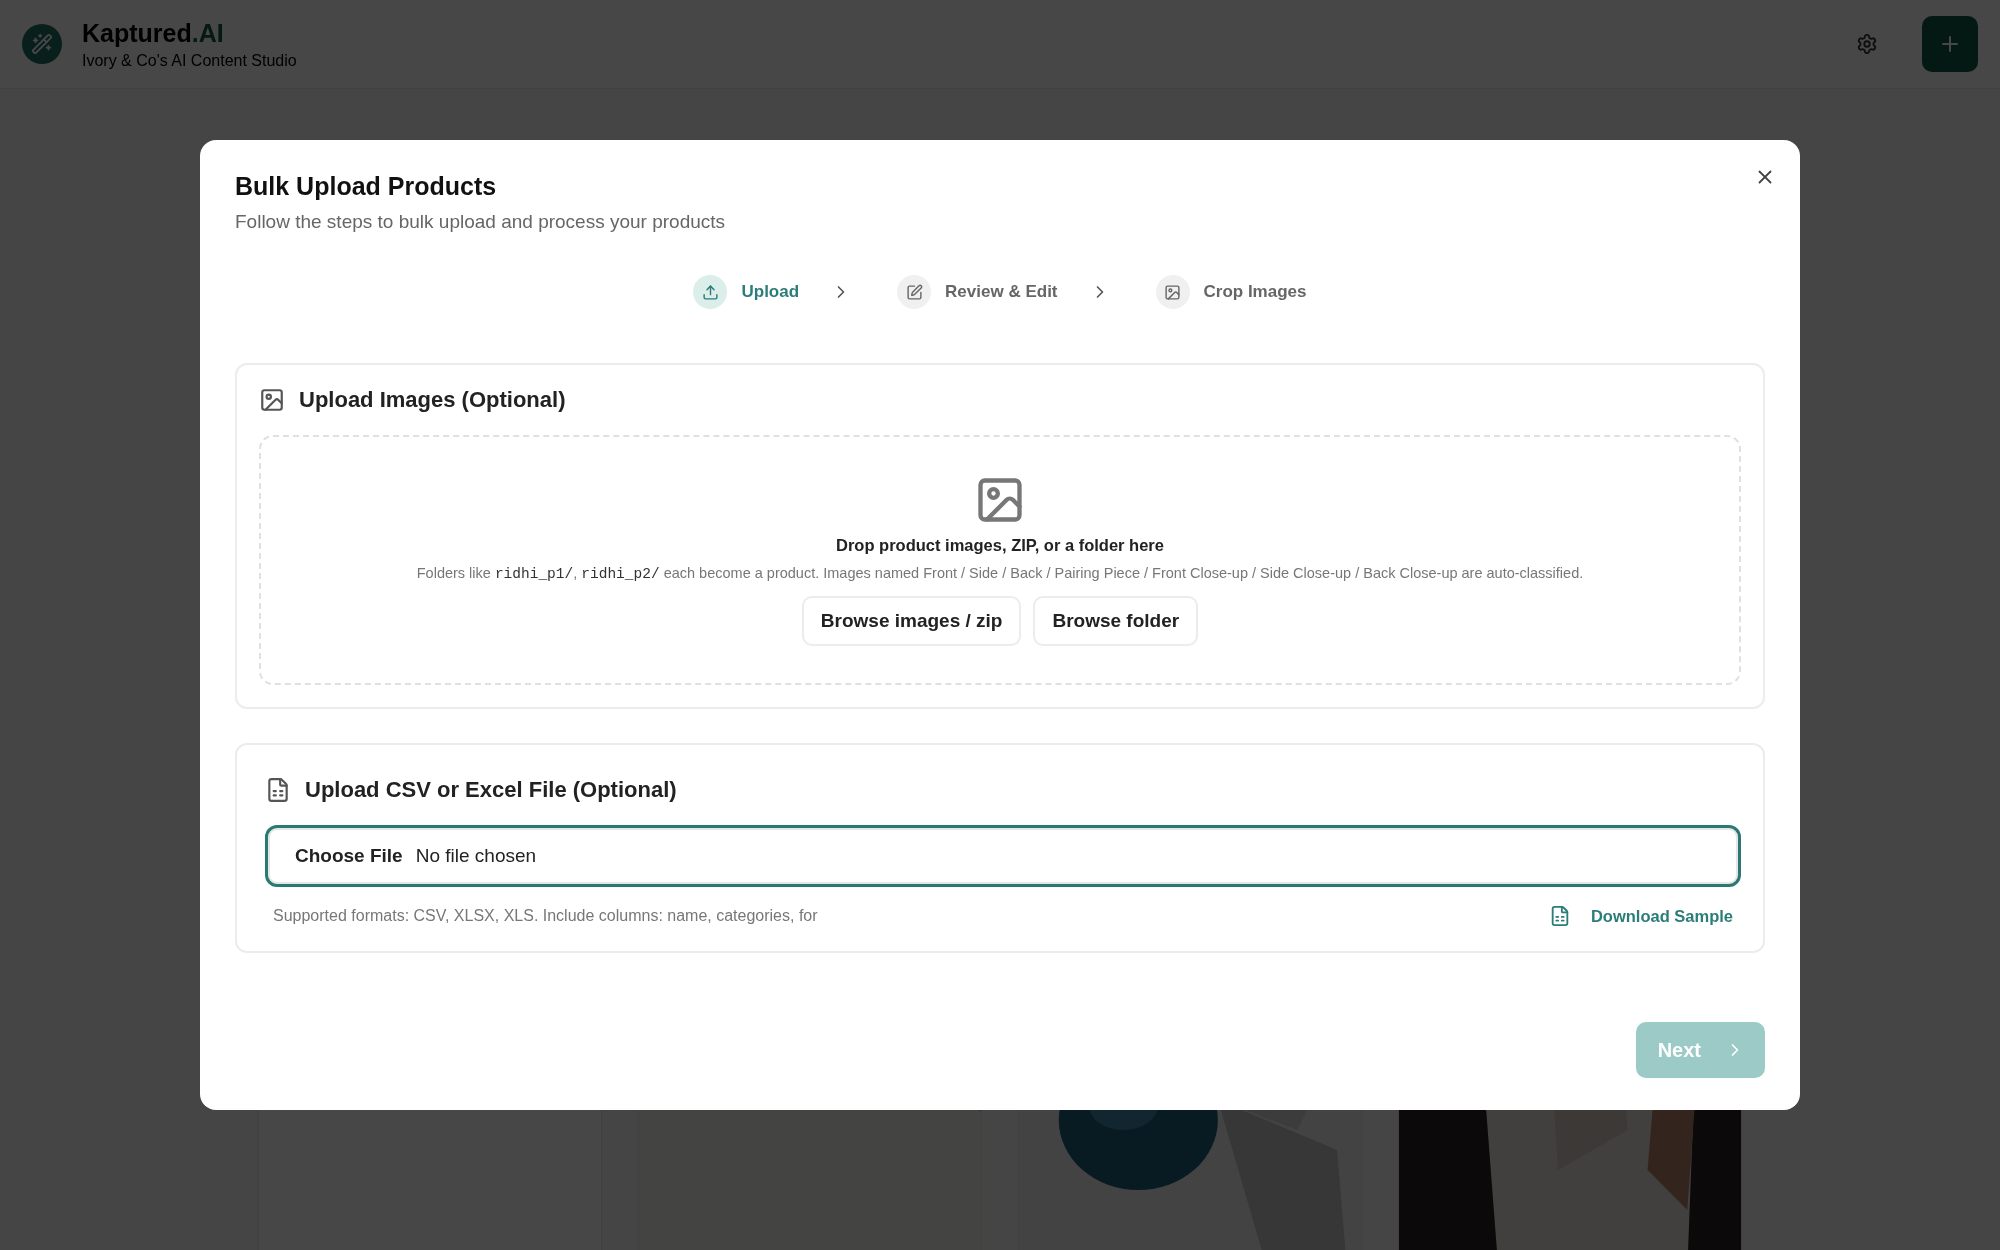 This screenshot has width=2000, height=1250. What do you see at coordinates (190, 60) in the screenshot?
I see `brand-subtitle: Ivory & Co's AI Content Studio` at bounding box center [190, 60].